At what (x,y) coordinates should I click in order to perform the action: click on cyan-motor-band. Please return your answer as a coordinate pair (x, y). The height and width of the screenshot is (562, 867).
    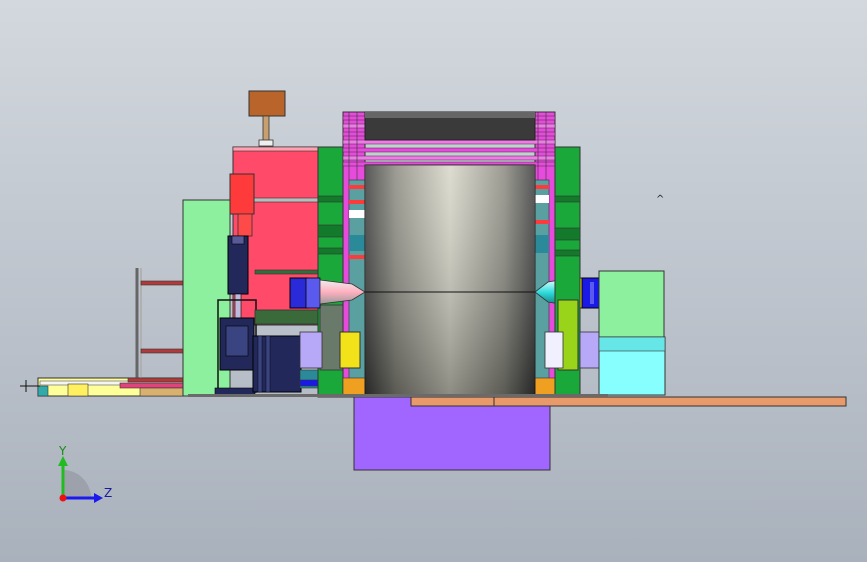
    Looking at the image, I should click on (632, 344).